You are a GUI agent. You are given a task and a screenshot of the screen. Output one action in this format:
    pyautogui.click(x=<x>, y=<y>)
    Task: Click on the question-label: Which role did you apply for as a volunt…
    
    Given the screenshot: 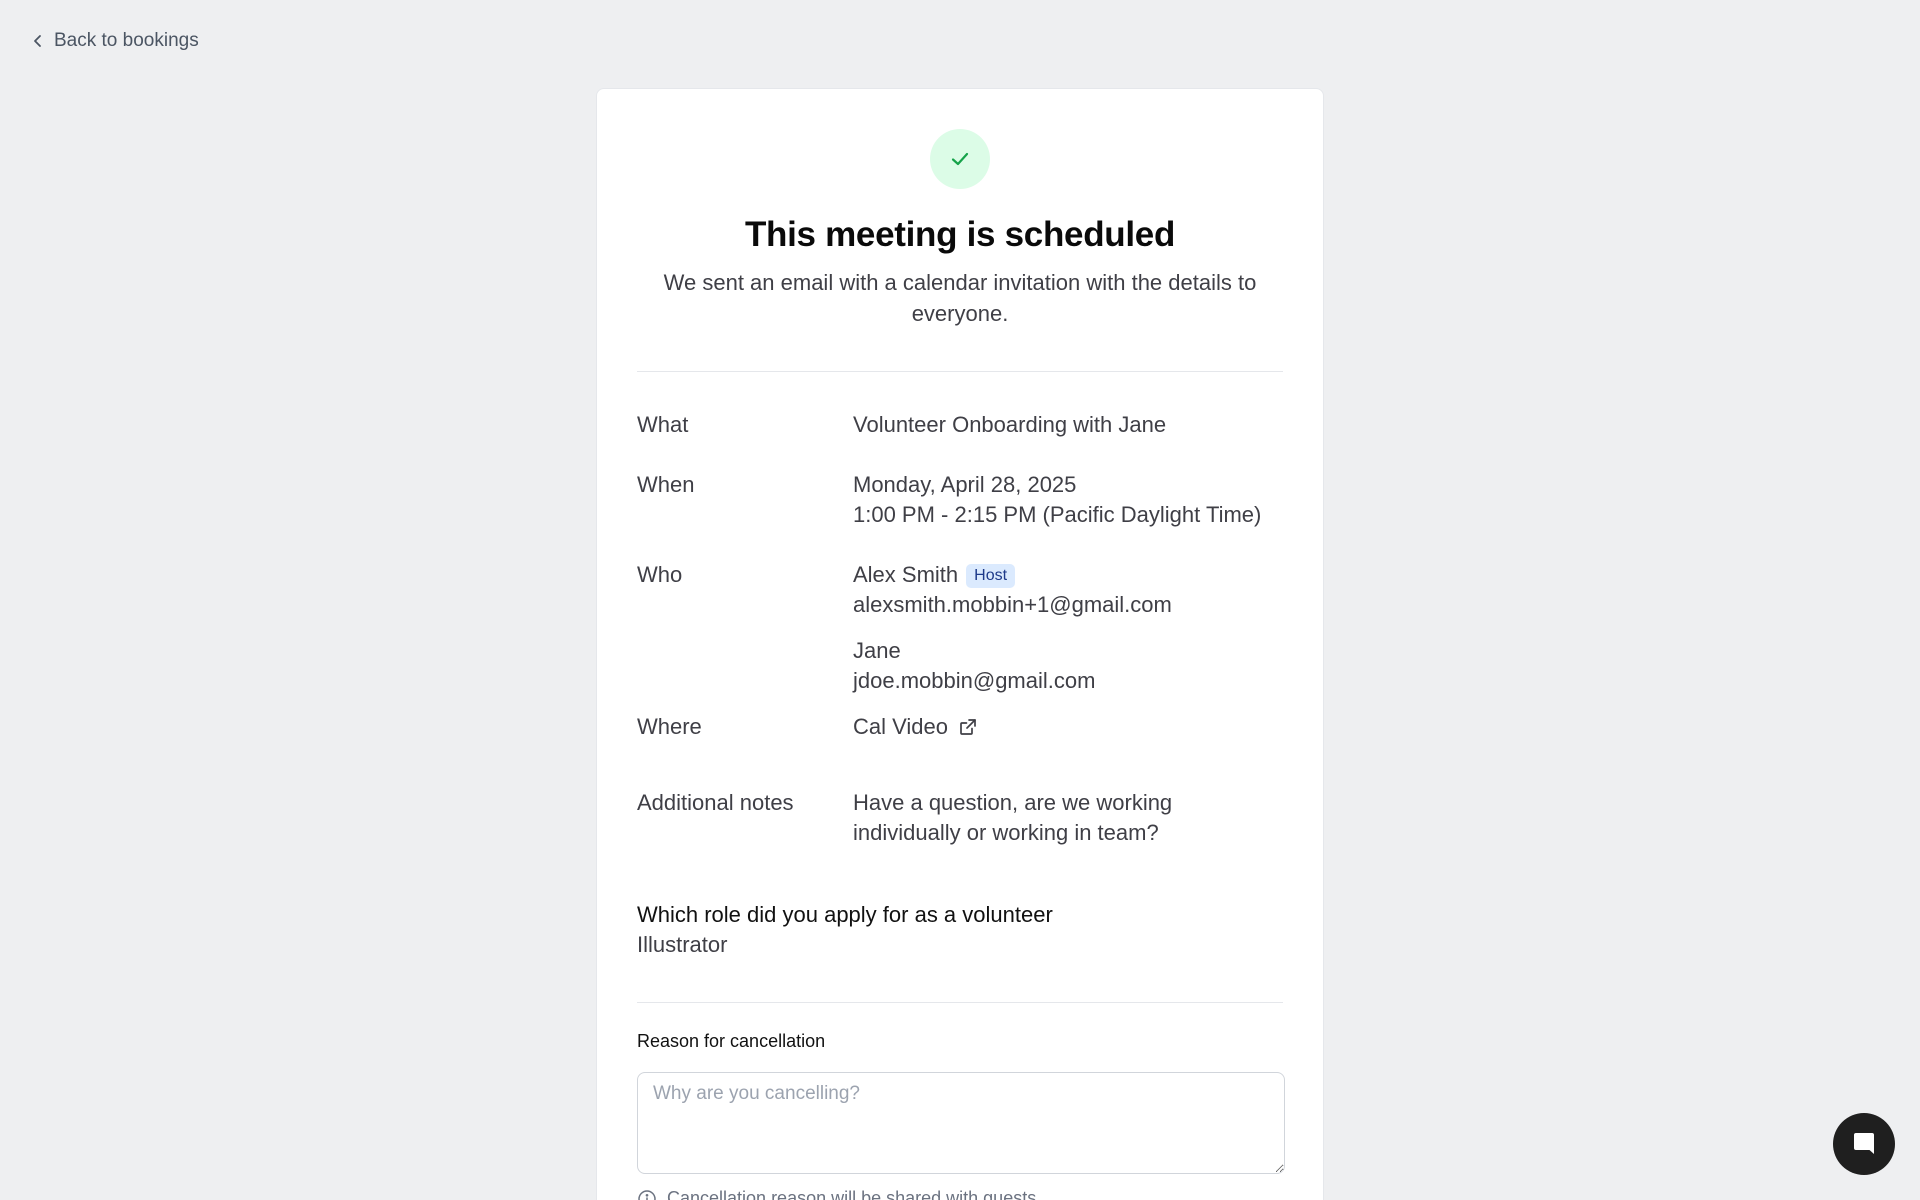 What is the action you would take?
    pyautogui.click(x=845, y=914)
    